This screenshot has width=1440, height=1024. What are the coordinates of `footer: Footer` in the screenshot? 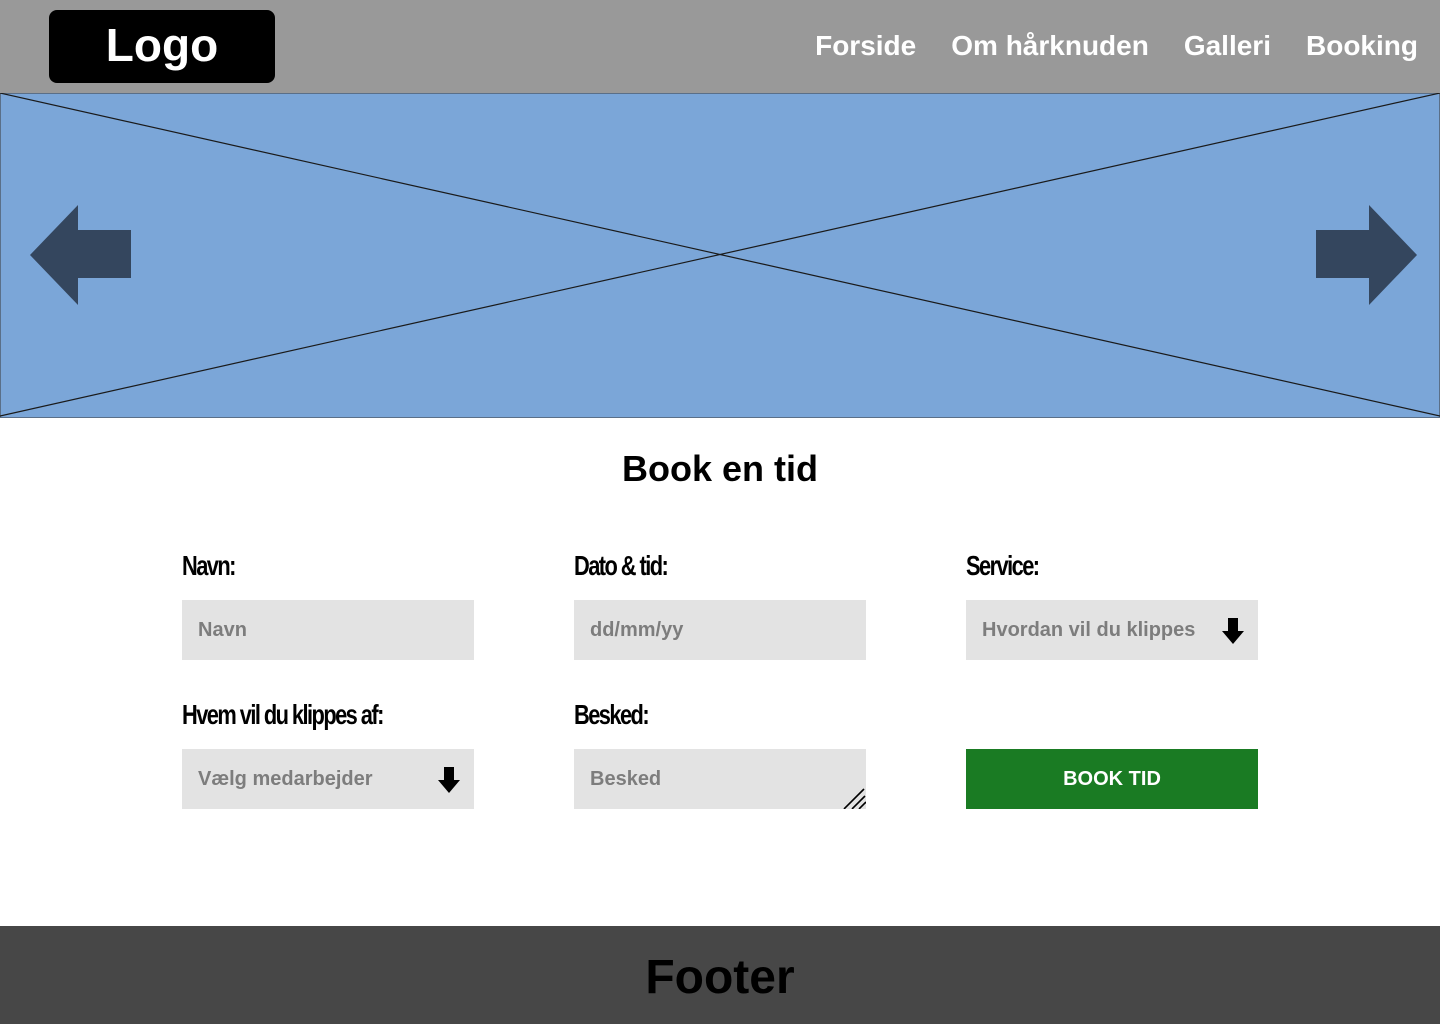 It's located at (720, 975).